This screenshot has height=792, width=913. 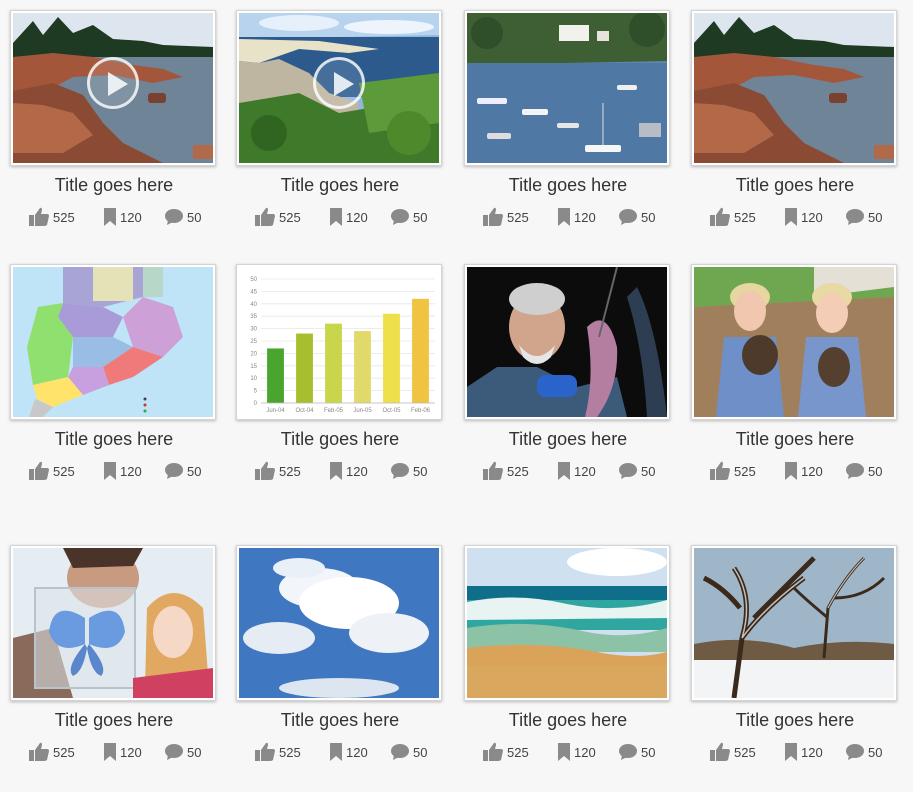 I want to click on snowy-trees-thumbnail, so click(x=794, y=623).